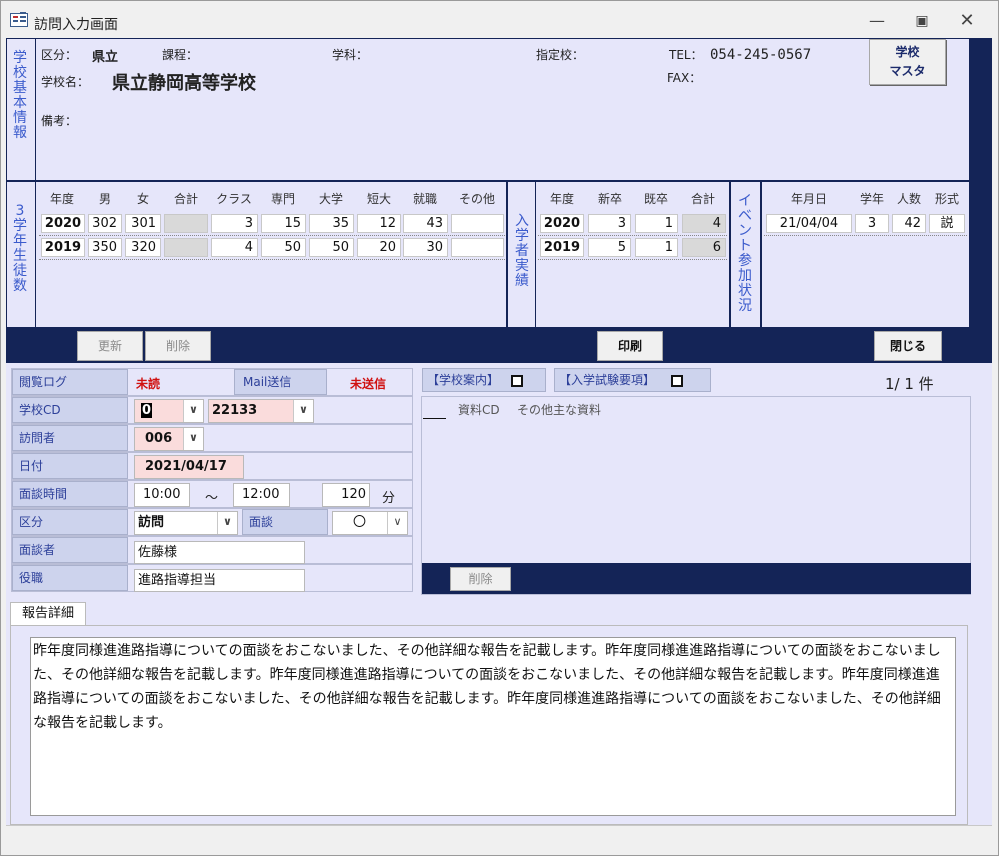  I want to click on students-row1-year: 2020, so click(63, 223).